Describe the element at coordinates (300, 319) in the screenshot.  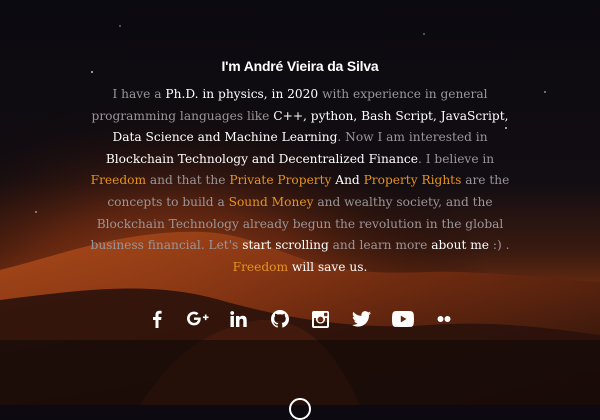
I see `social-links` at that location.